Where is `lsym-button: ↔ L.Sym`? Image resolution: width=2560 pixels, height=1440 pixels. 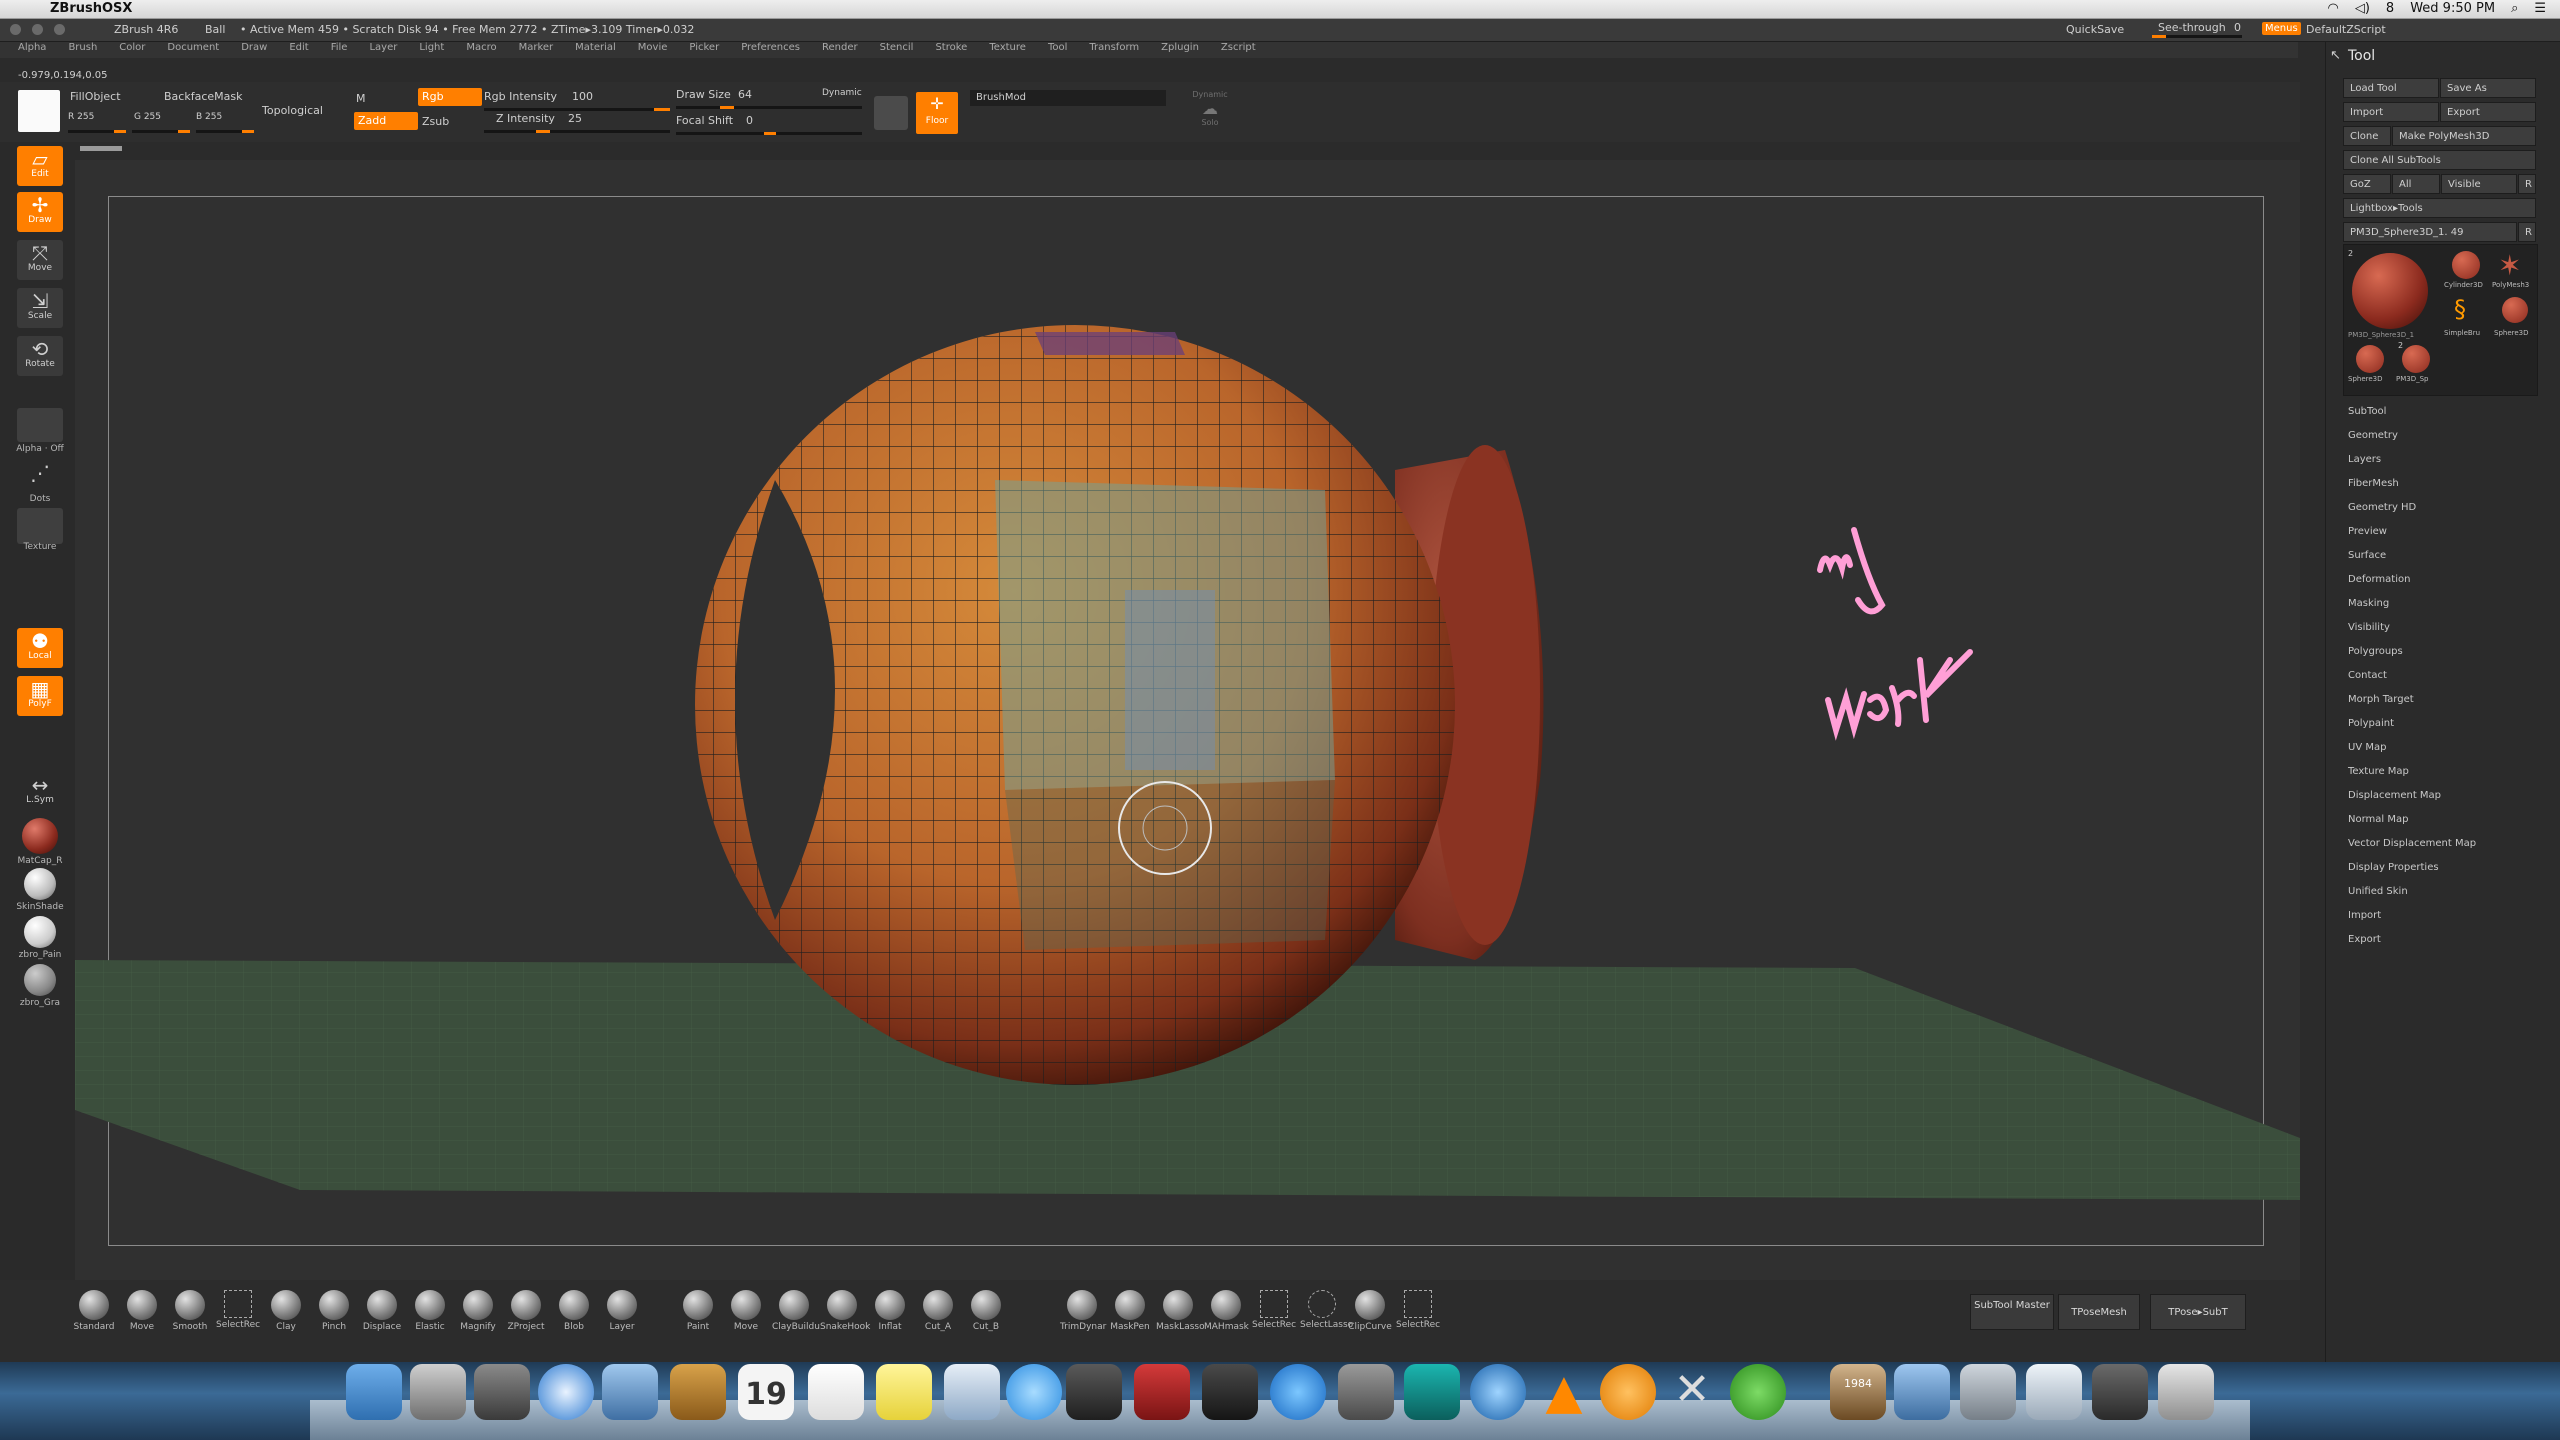 lsym-button: ↔ L.Sym is located at coordinates (40, 792).